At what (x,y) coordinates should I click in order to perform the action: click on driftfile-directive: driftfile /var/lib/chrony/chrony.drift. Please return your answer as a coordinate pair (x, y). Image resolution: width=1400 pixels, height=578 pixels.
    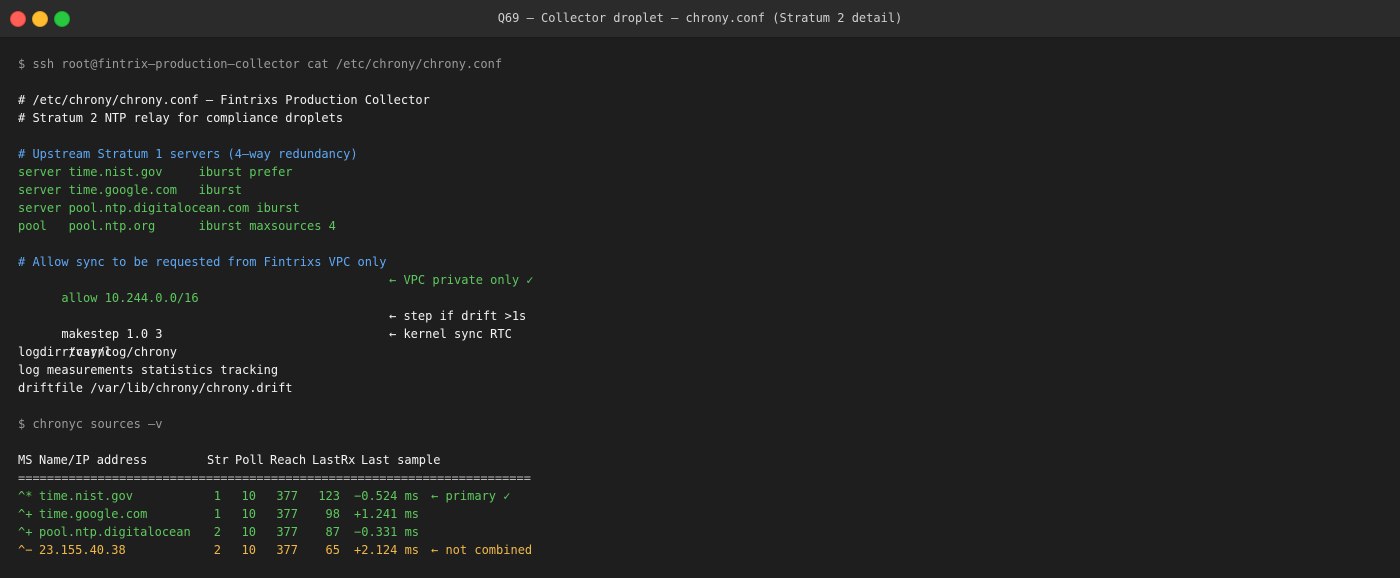
    Looking at the image, I should click on (155, 388).